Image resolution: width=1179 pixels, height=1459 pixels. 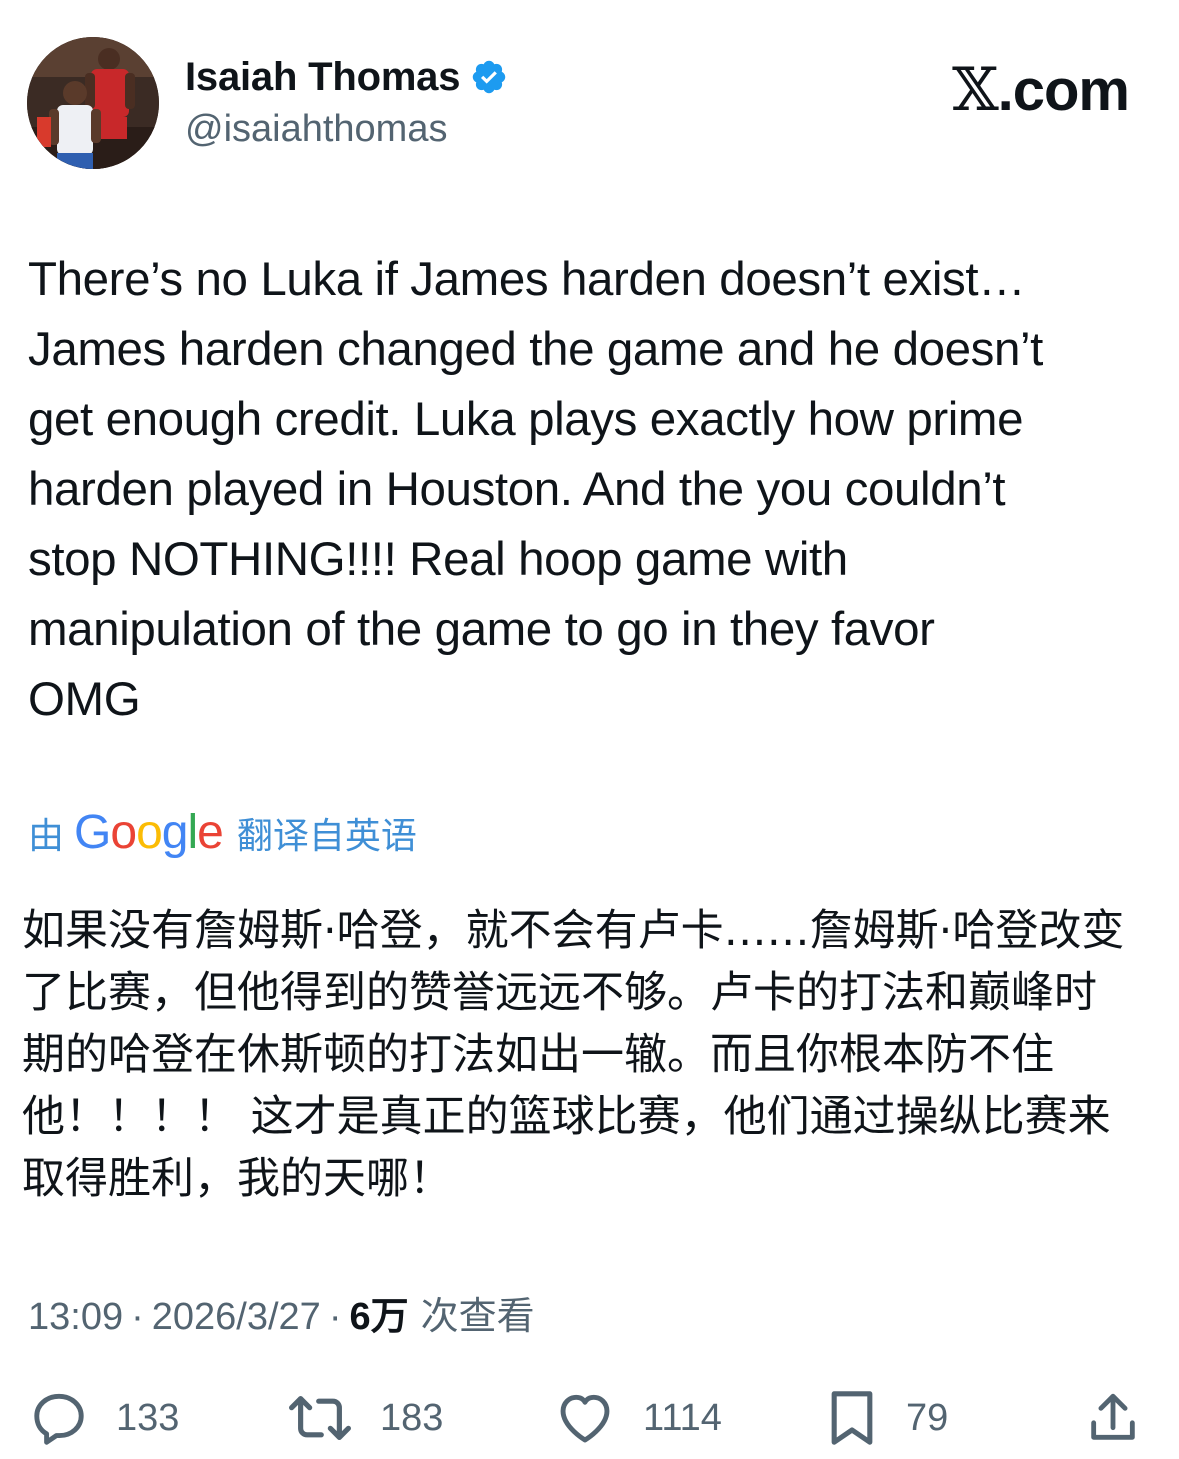 What do you see at coordinates (327, 833) in the screenshot?
I see `translation-source-label: 翻译自英语` at bounding box center [327, 833].